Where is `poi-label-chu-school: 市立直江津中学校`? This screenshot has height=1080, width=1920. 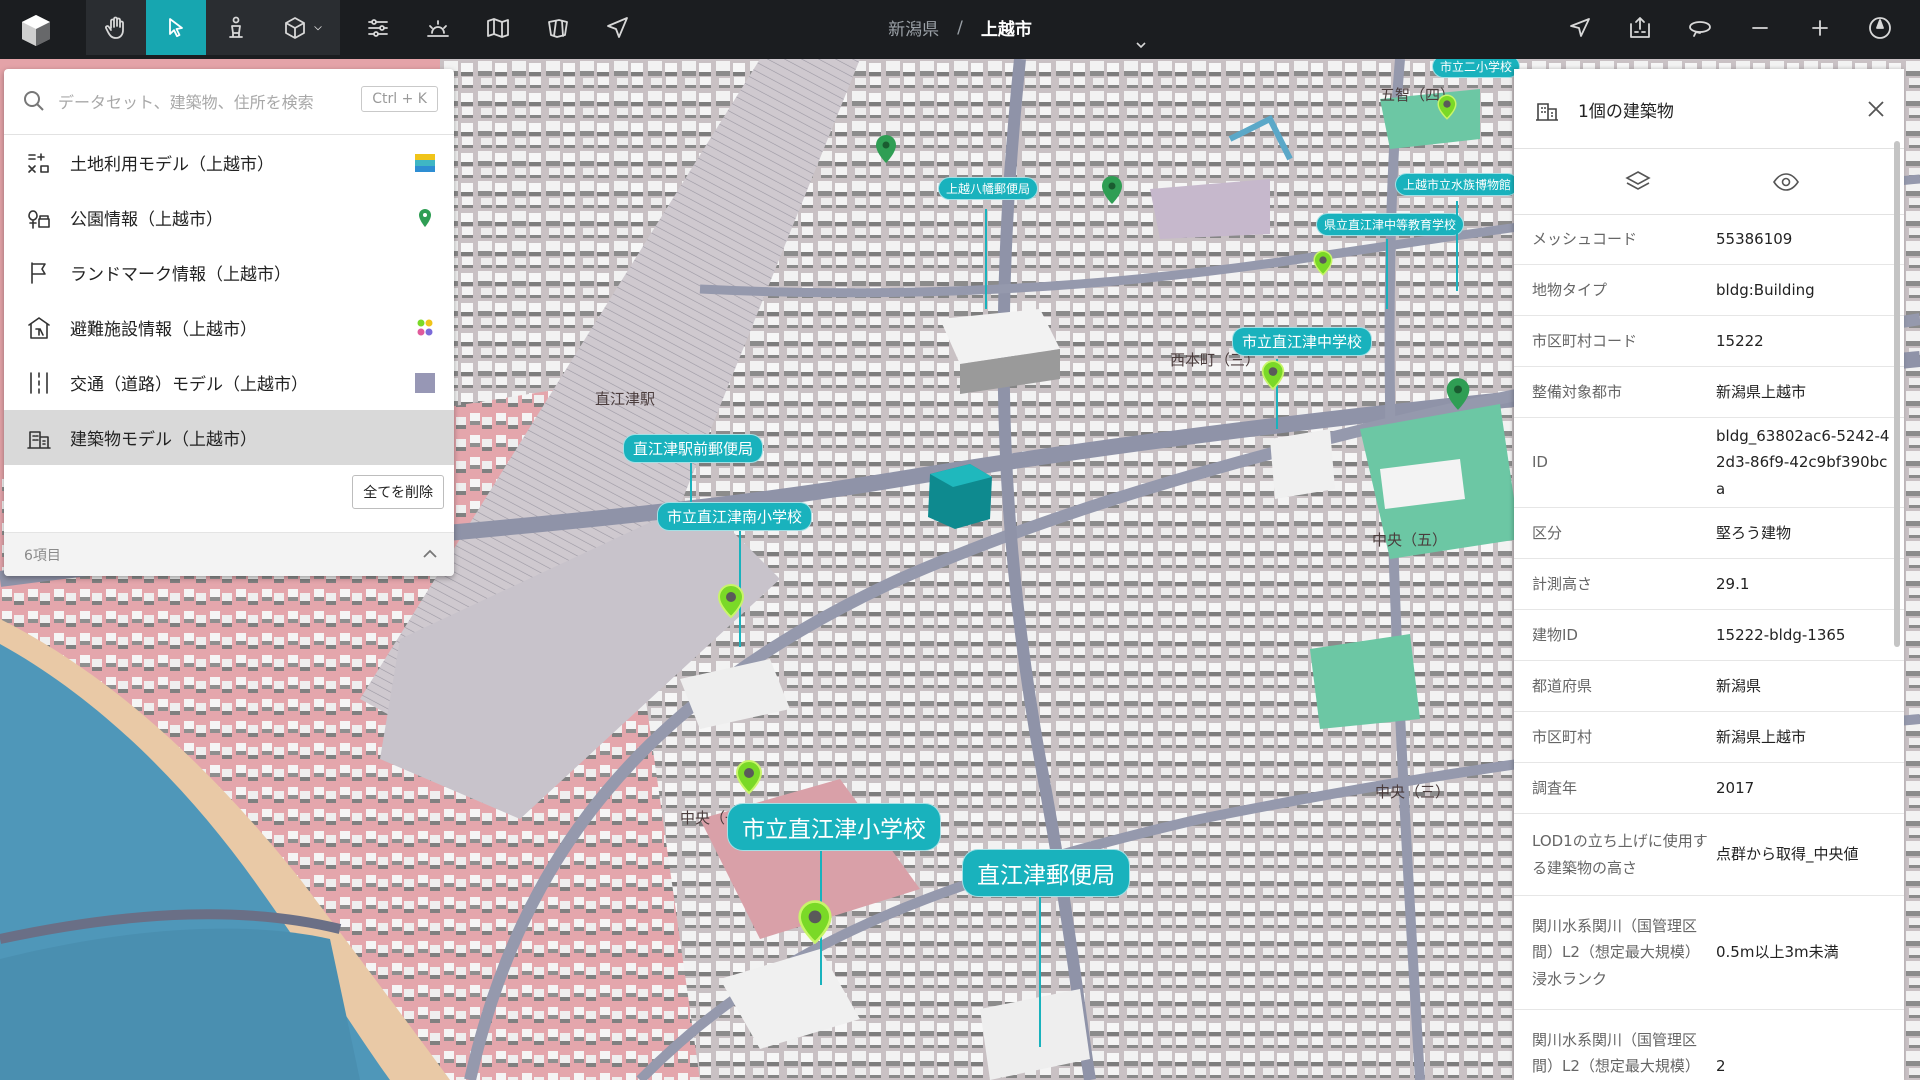
poi-label-chu-school: 市立直江津中学校 is located at coordinates (1302, 341).